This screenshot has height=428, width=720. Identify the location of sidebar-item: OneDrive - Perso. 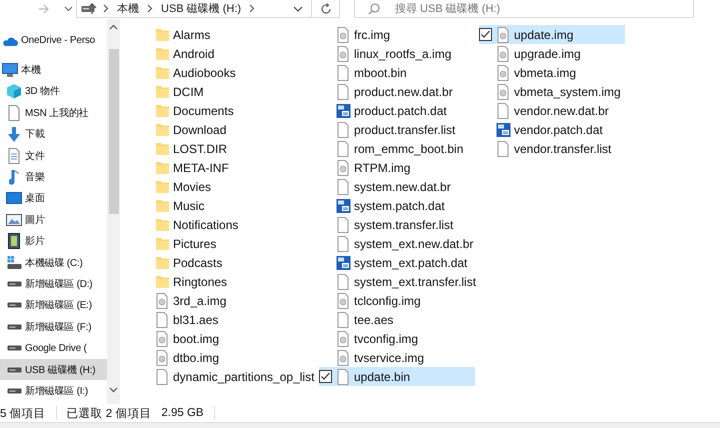
(53, 41).